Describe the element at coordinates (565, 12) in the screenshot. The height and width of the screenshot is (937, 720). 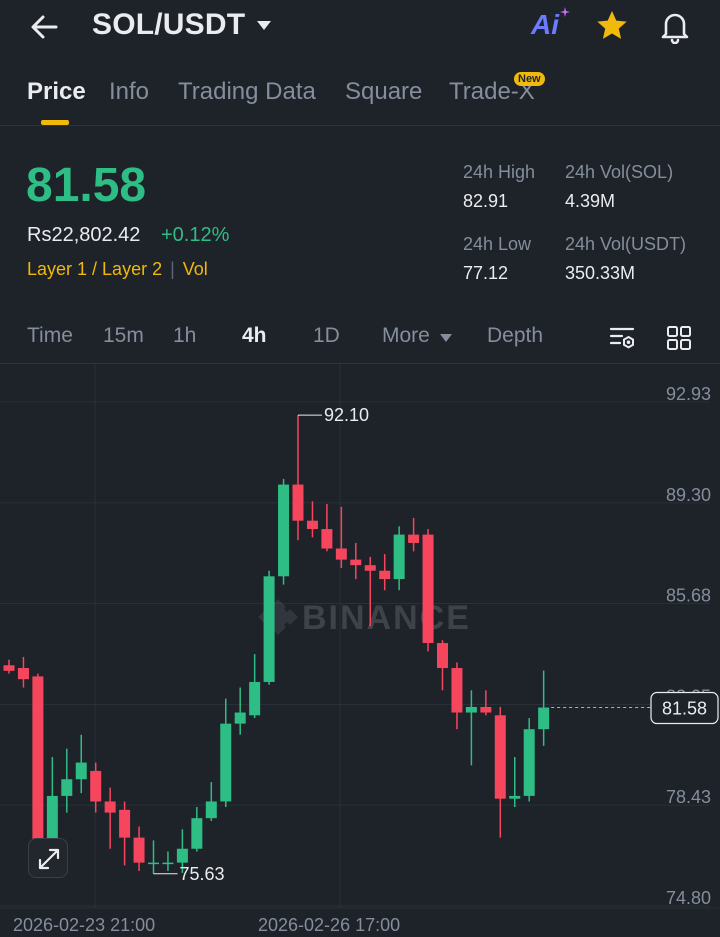
I see `sparkle-icon` at that location.